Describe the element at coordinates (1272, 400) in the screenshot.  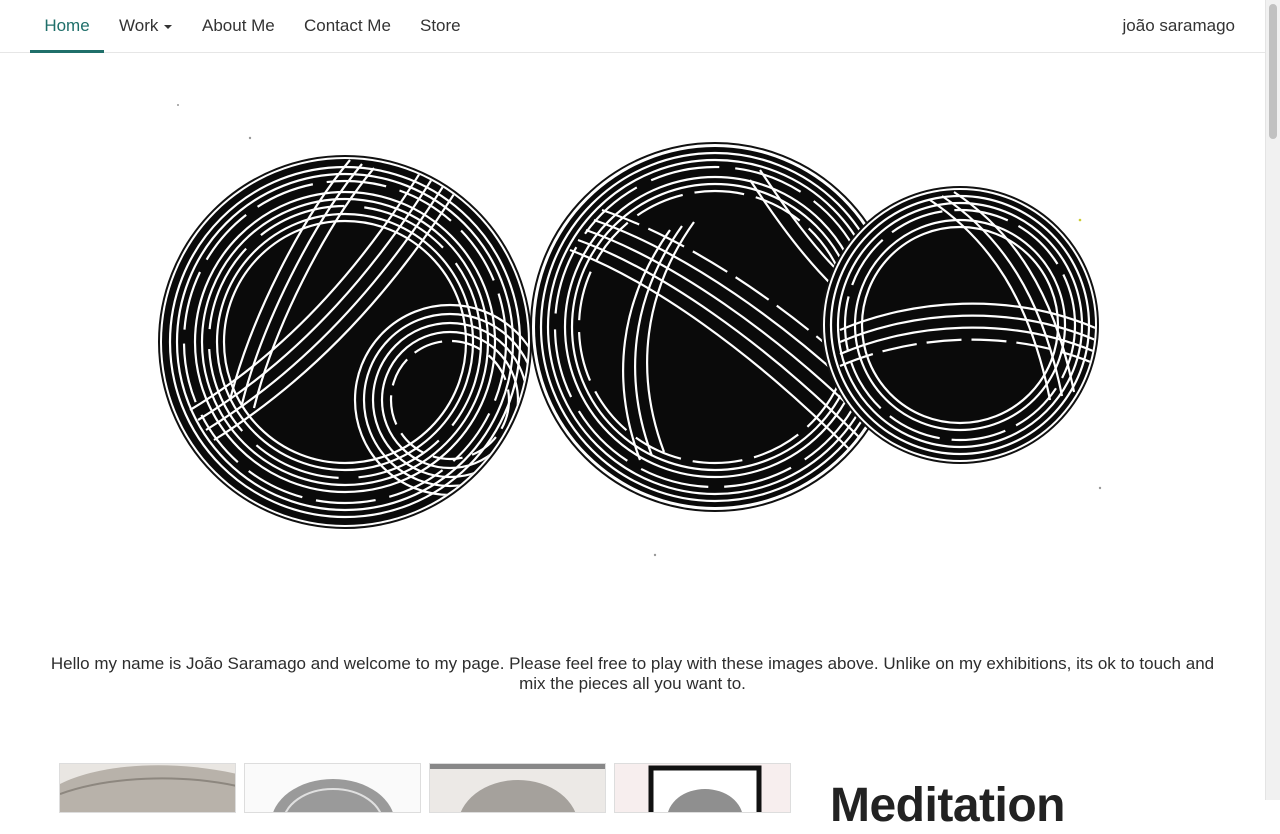
I see `page-scrollbar` at that location.